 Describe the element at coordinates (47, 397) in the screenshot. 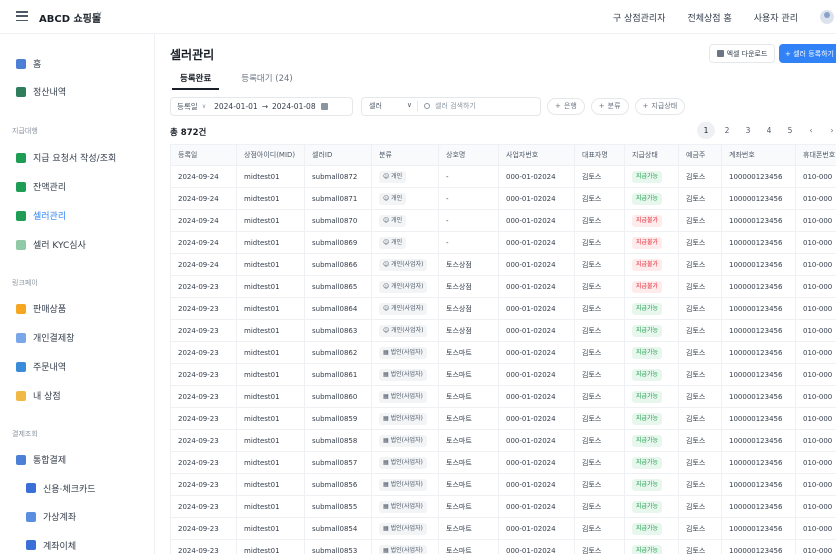

I see `sidebar-item-label: 내 상점` at that location.